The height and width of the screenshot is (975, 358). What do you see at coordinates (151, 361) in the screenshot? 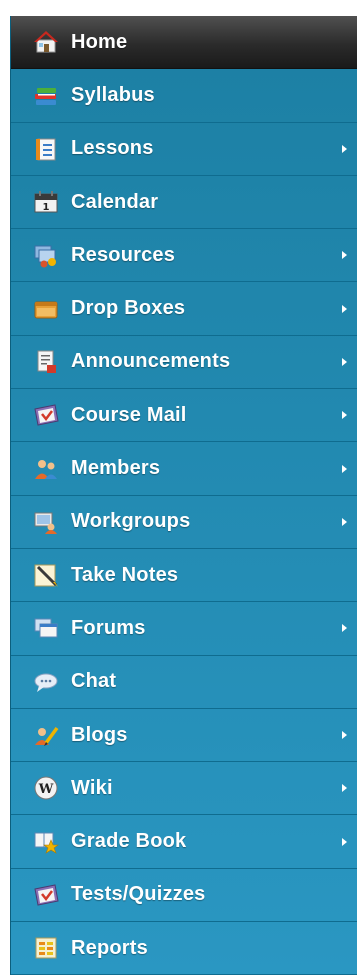
I see `menu-item-label: Announcements` at bounding box center [151, 361].